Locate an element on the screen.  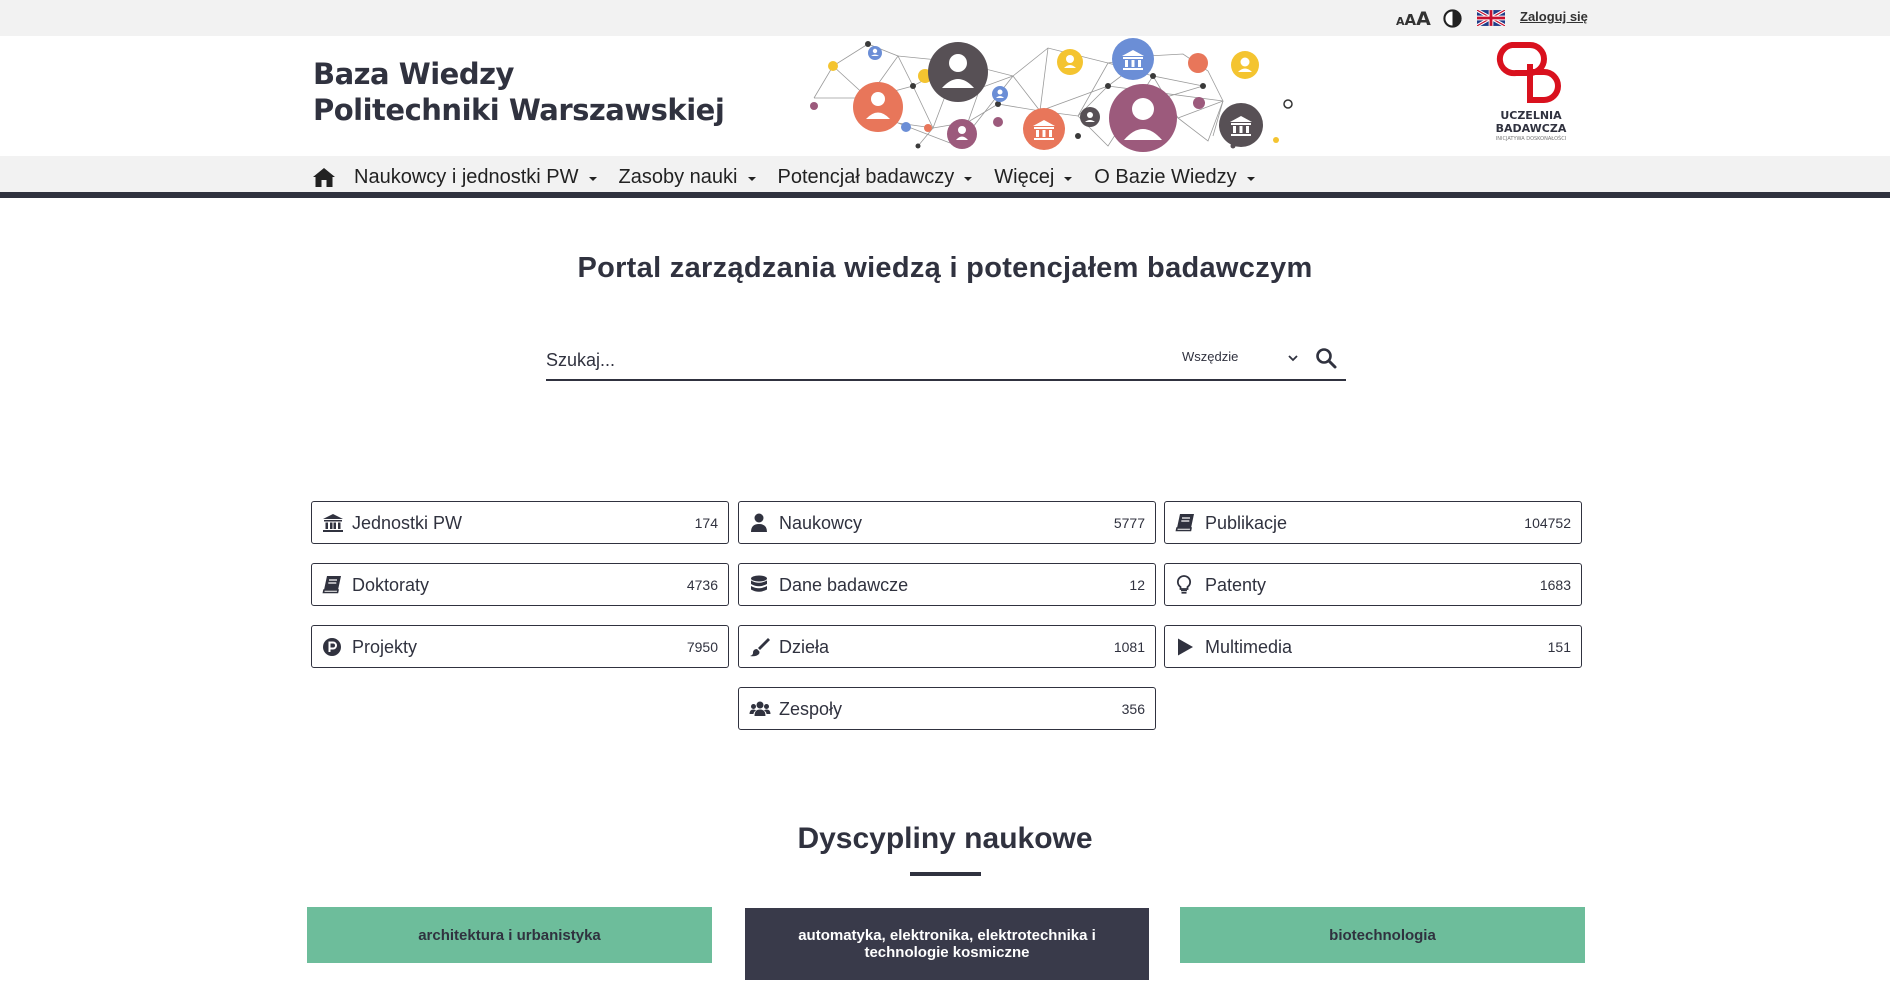
nav-item-potencjal: Potencjał badawczy is located at coordinates (875, 177).